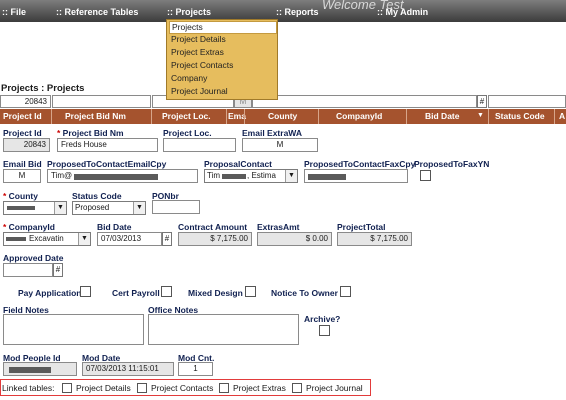 Image resolution: width=566 pixels, height=400 pixels. Describe the element at coordinates (222, 65) in the screenshot. I see `menu-item-project-contacts: Project Contacts` at that location.